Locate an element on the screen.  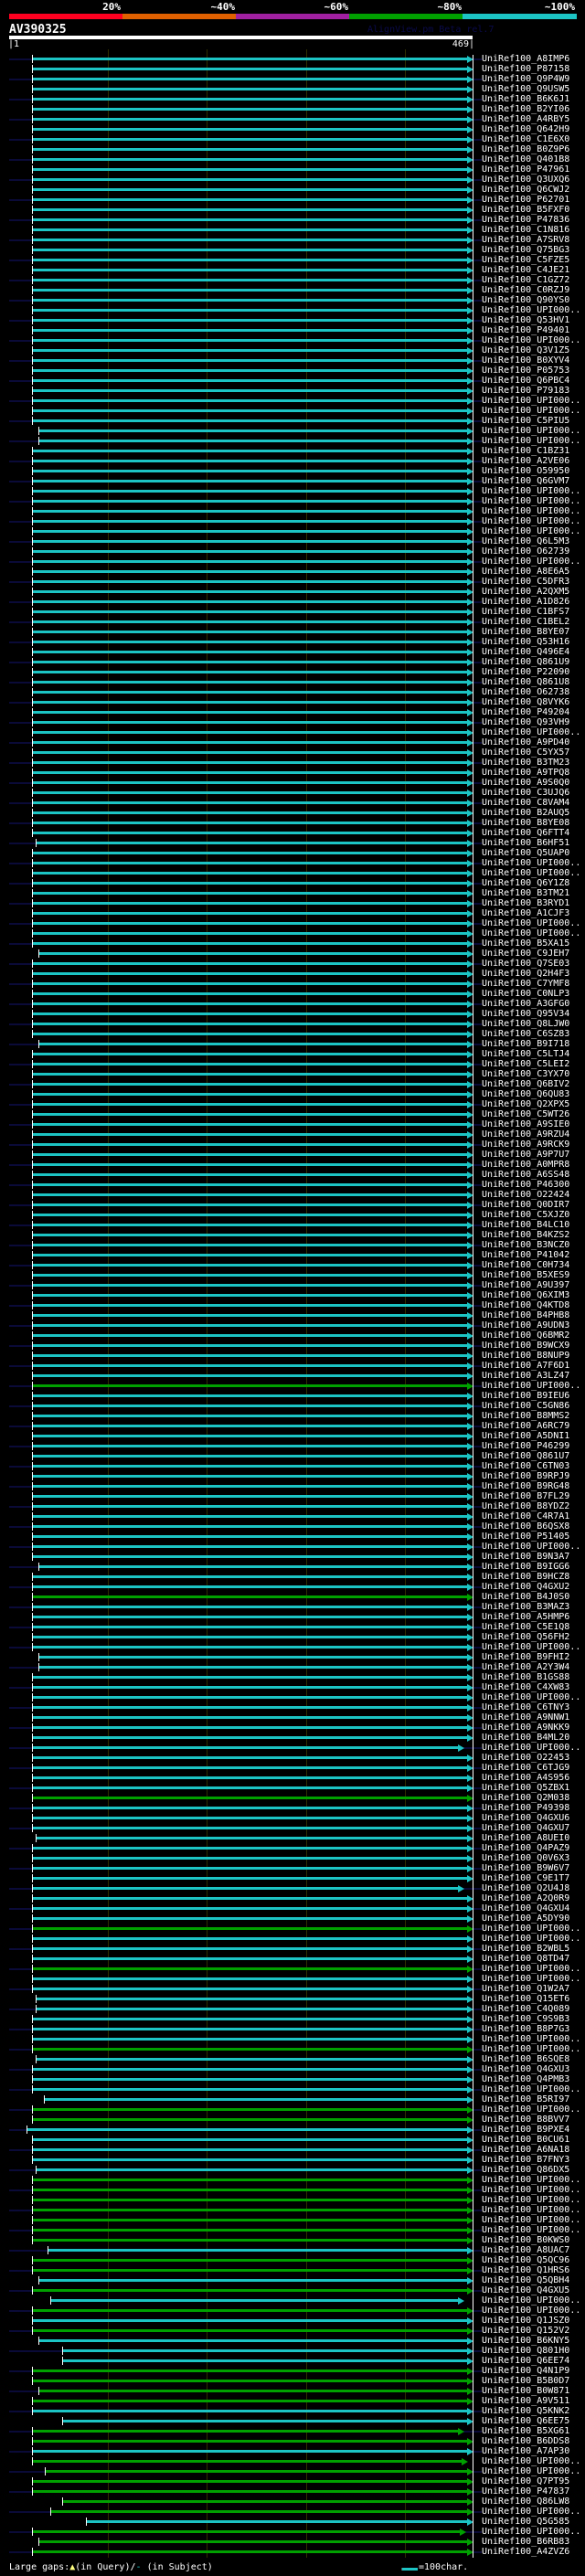
hit-label: UniRef100_C7YMF8 is located at coordinates (525, 984).